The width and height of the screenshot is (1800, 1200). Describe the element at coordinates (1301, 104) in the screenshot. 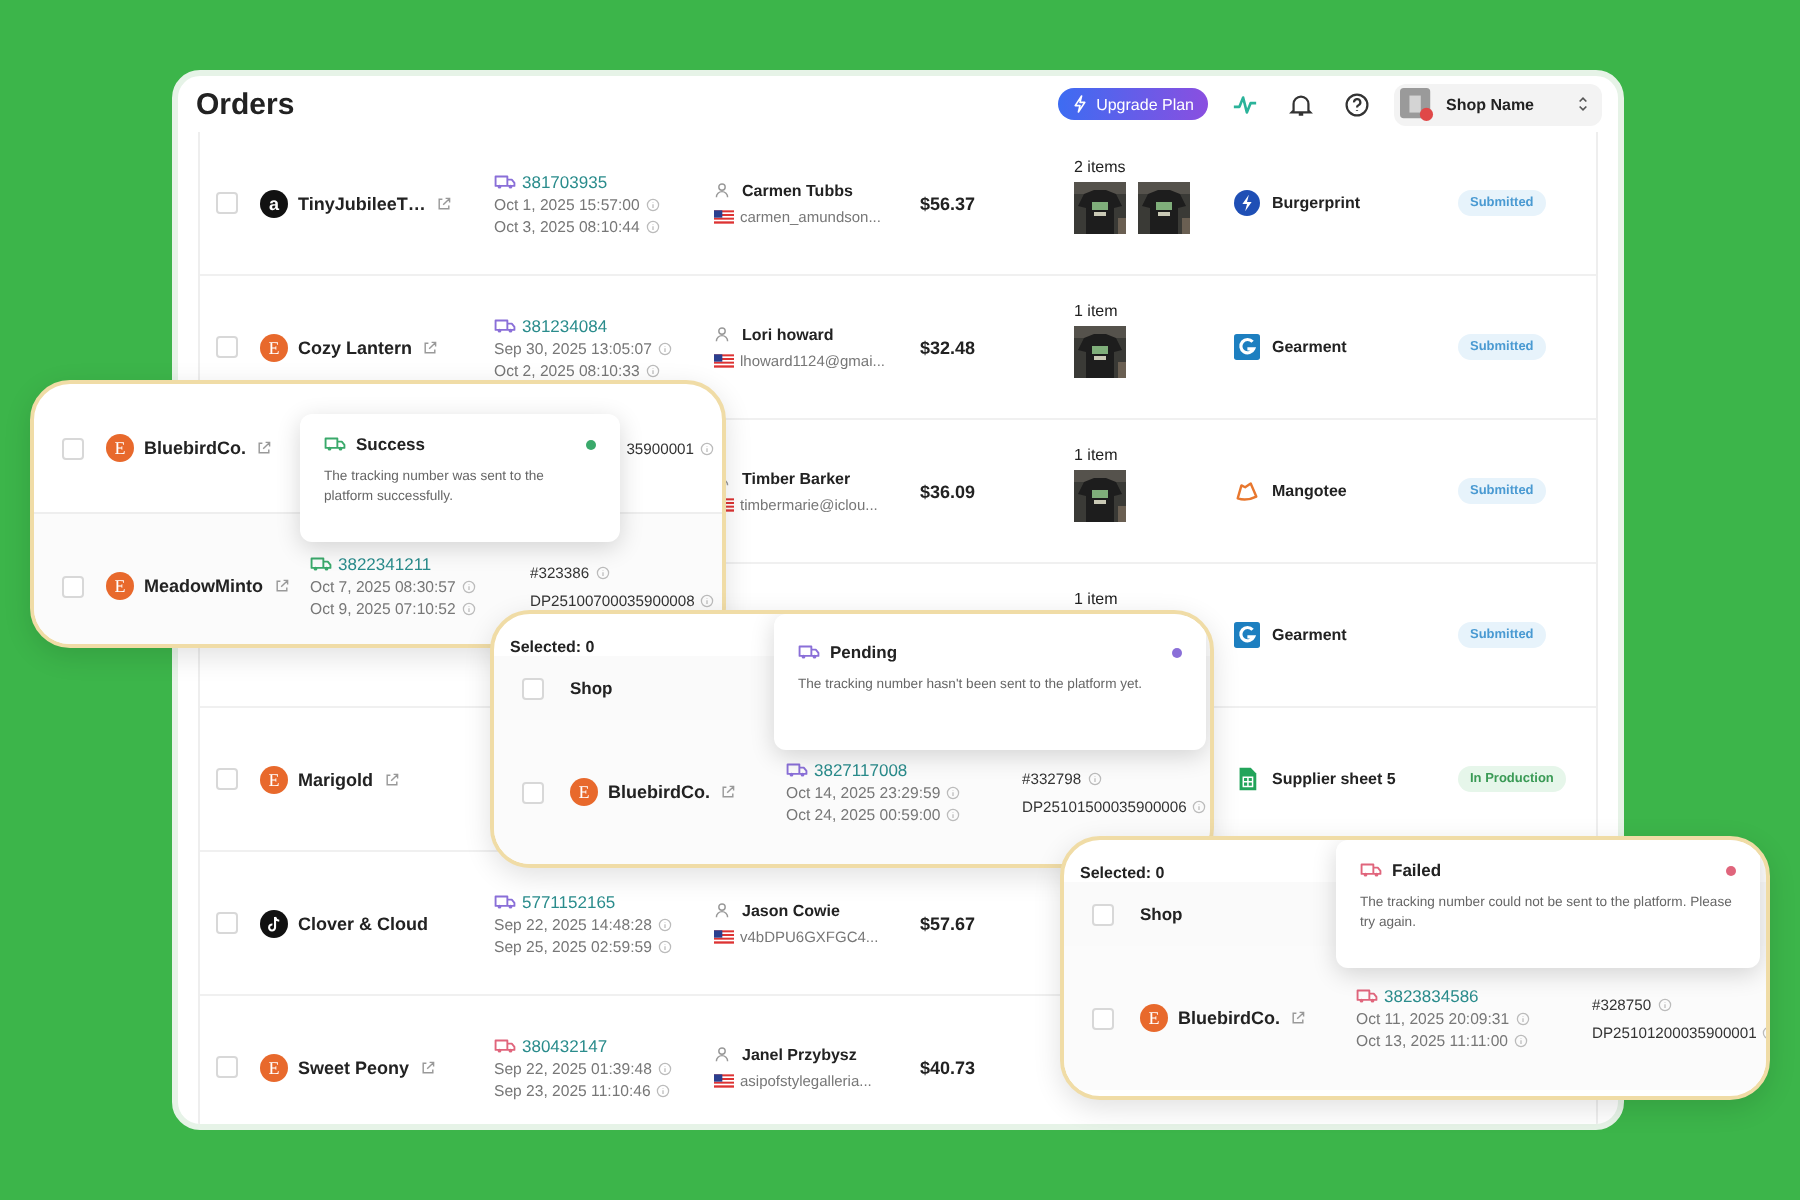

I see `bell-icon` at that location.